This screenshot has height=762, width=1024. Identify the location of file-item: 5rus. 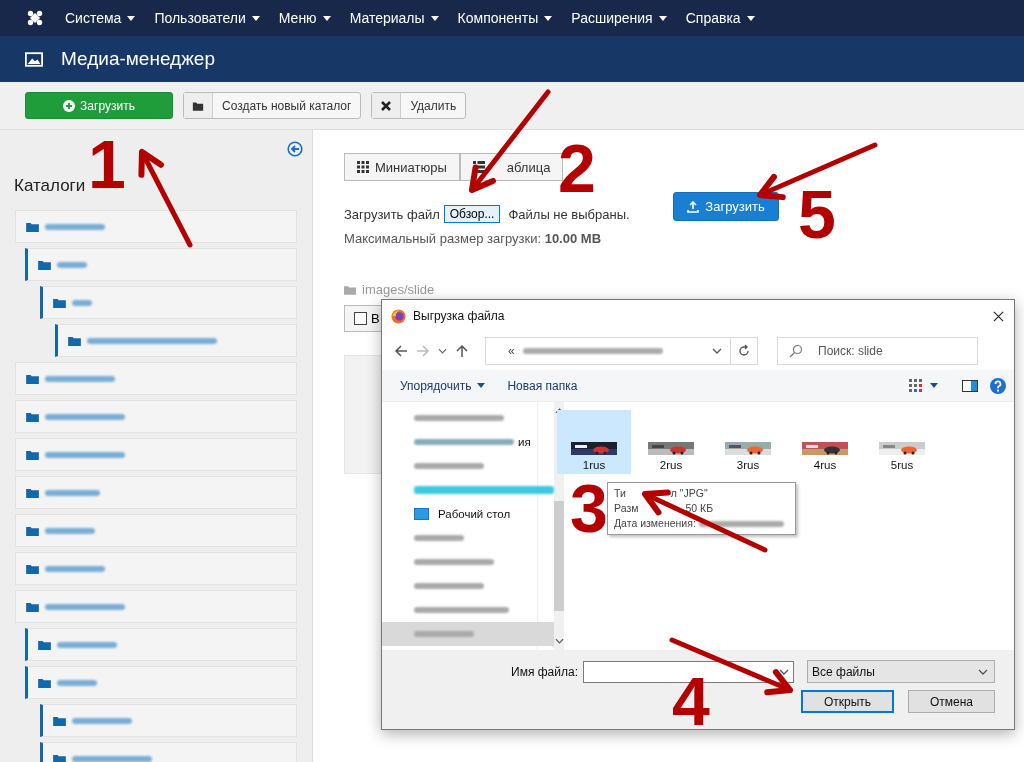
(902, 442).